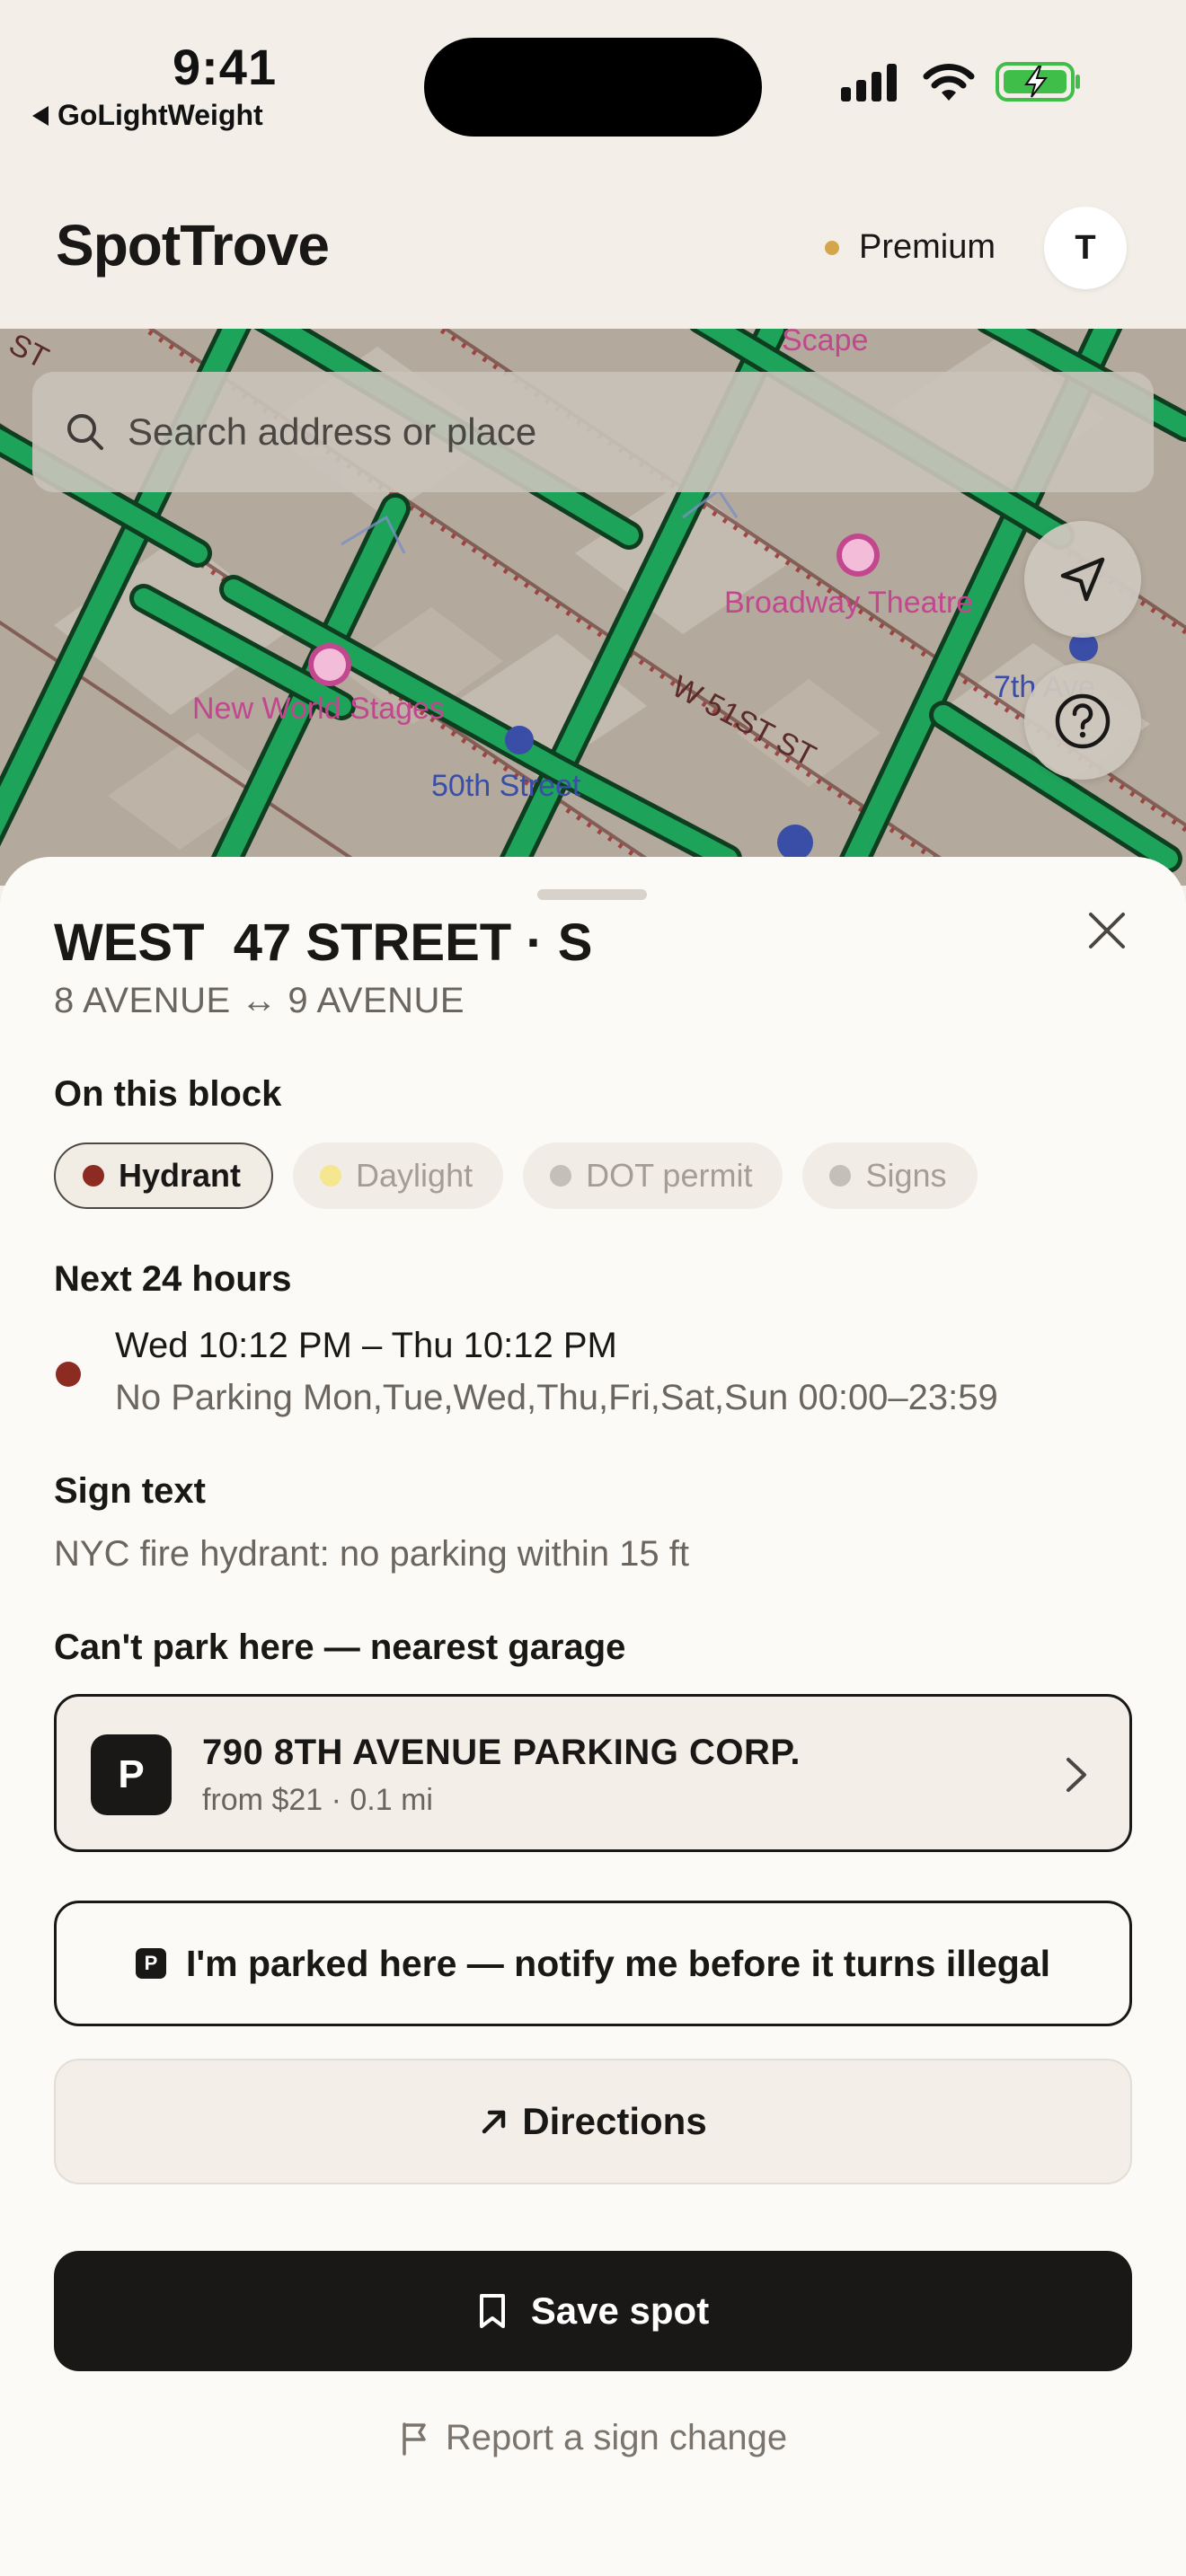  What do you see at coordinates (616, 2437) in the screenshot?
I see `report-sign-change-label: Report a sign change` at bounding box center [616, 2437].